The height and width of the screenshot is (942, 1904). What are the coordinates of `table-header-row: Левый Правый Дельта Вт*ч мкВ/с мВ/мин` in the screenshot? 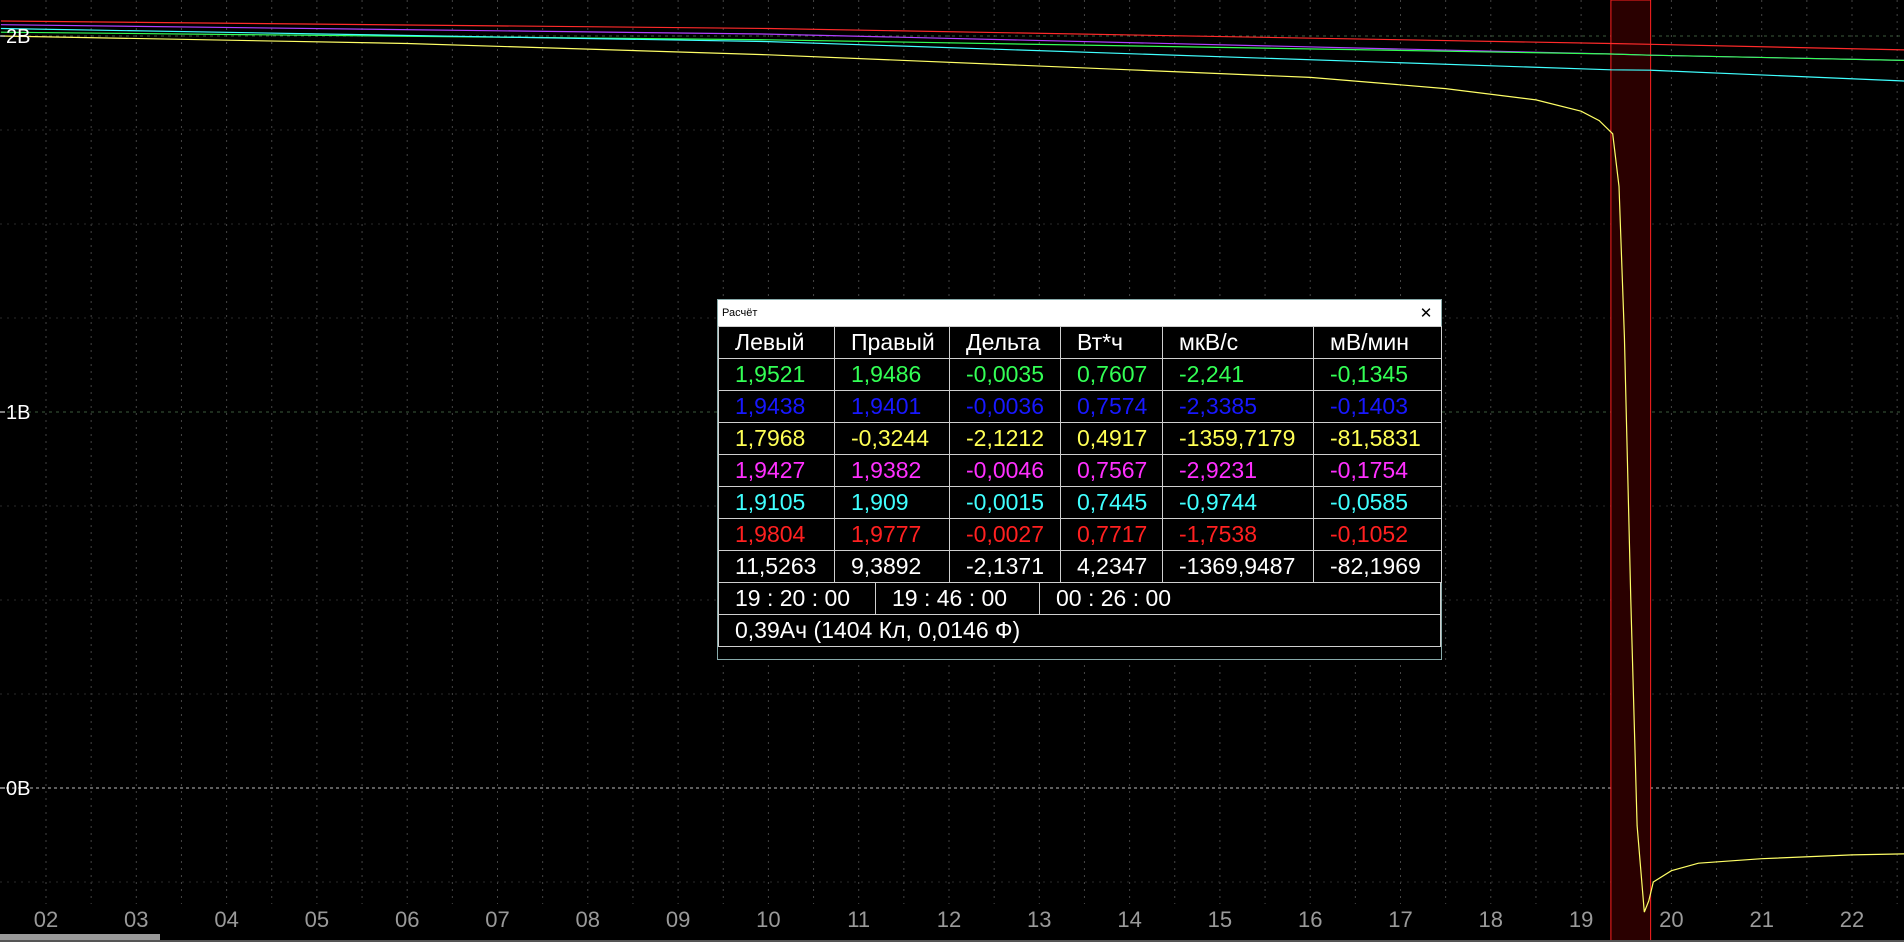 It's located at (1080, 342).